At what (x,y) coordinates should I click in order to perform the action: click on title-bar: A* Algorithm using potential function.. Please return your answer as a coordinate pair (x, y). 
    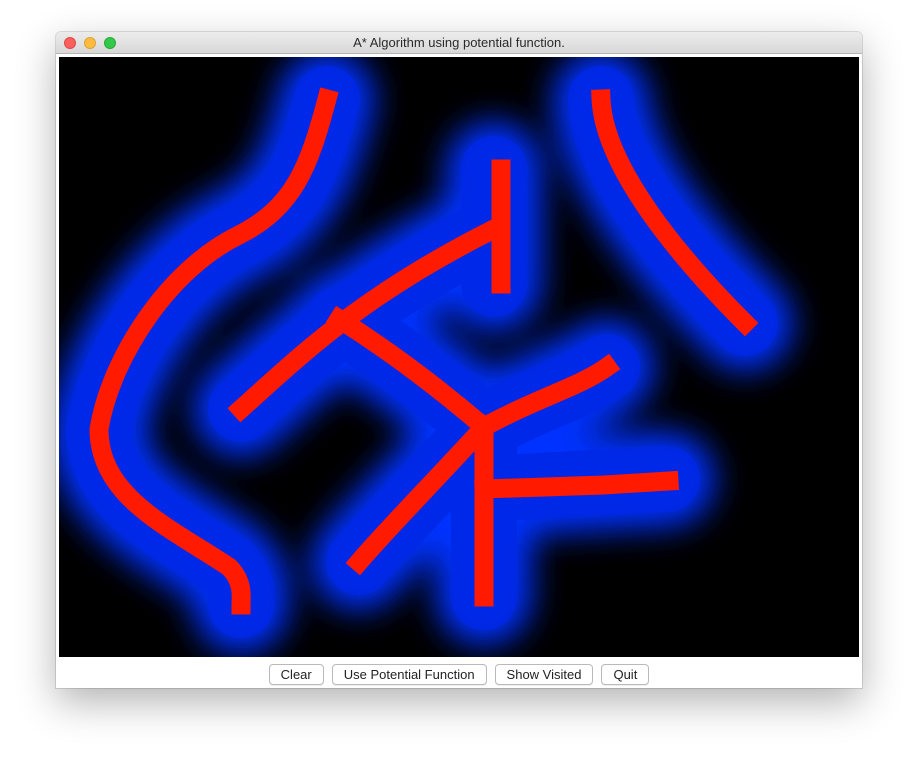
    Looking at the image, I should click on (459, 43).